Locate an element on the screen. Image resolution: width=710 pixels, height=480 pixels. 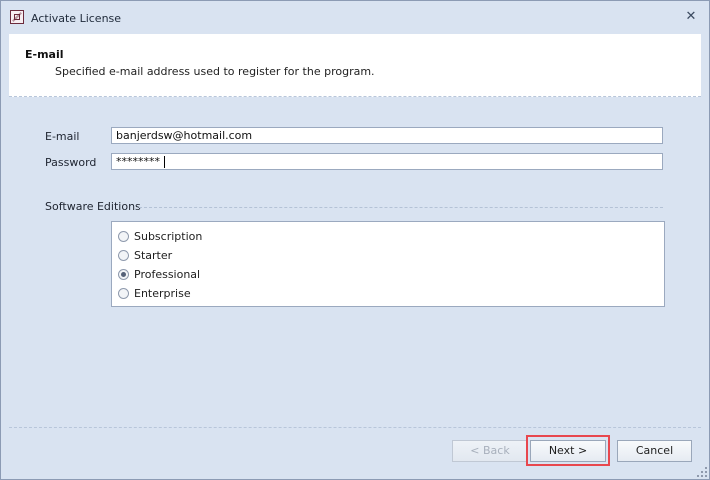
radio-label: Enterprise is located at coordinates (162, 293).